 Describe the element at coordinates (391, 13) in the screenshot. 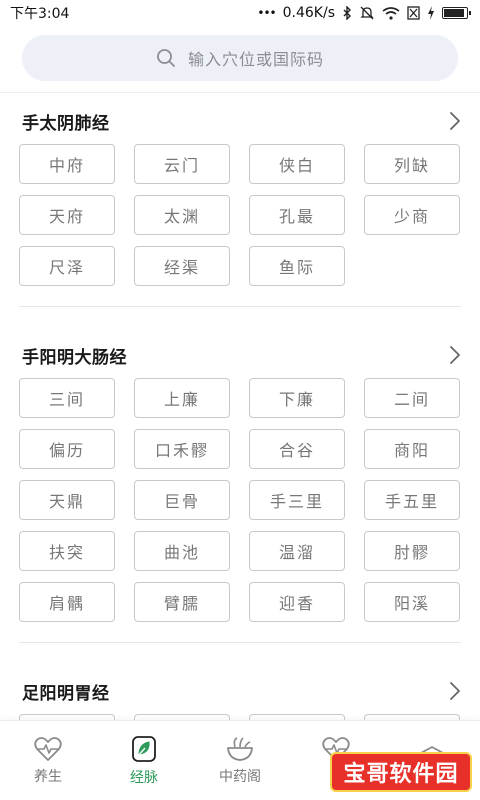

I see `wifi-icon` at that location.